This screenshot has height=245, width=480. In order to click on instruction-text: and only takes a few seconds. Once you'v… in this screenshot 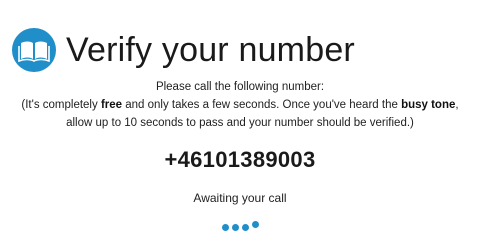, I will do `click(262, 105)`.